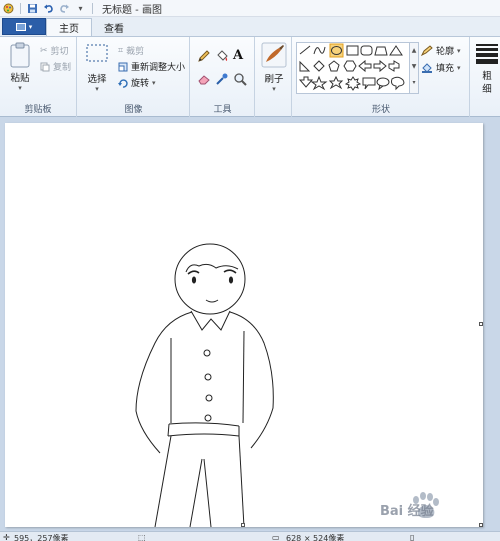 Image resolution: width=500 pixels, height=541 pixels. Describe the element at coordinates (241, 80) in the screenshot. I see `magnifier-icon` at that location.